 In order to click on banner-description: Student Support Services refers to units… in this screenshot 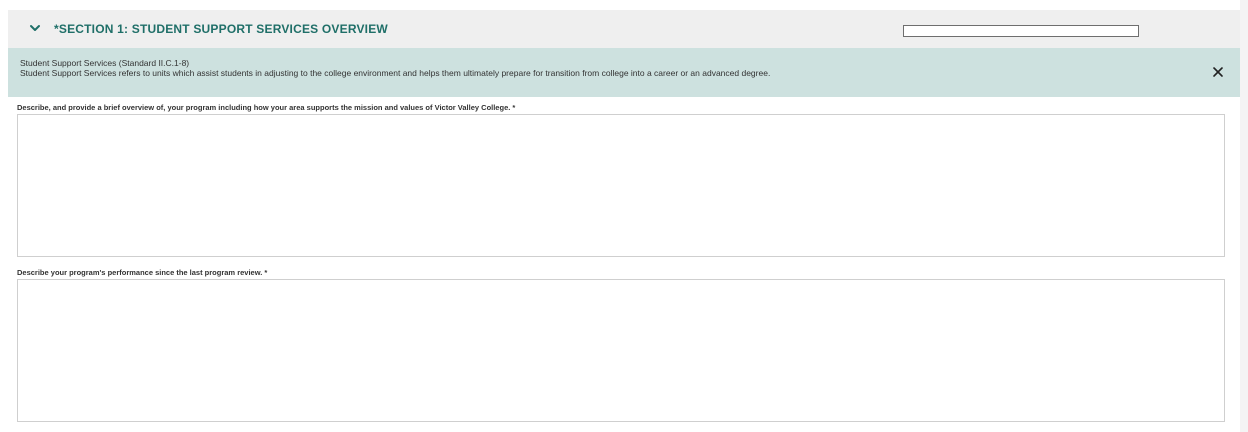, I will do `click(395, 73)`.